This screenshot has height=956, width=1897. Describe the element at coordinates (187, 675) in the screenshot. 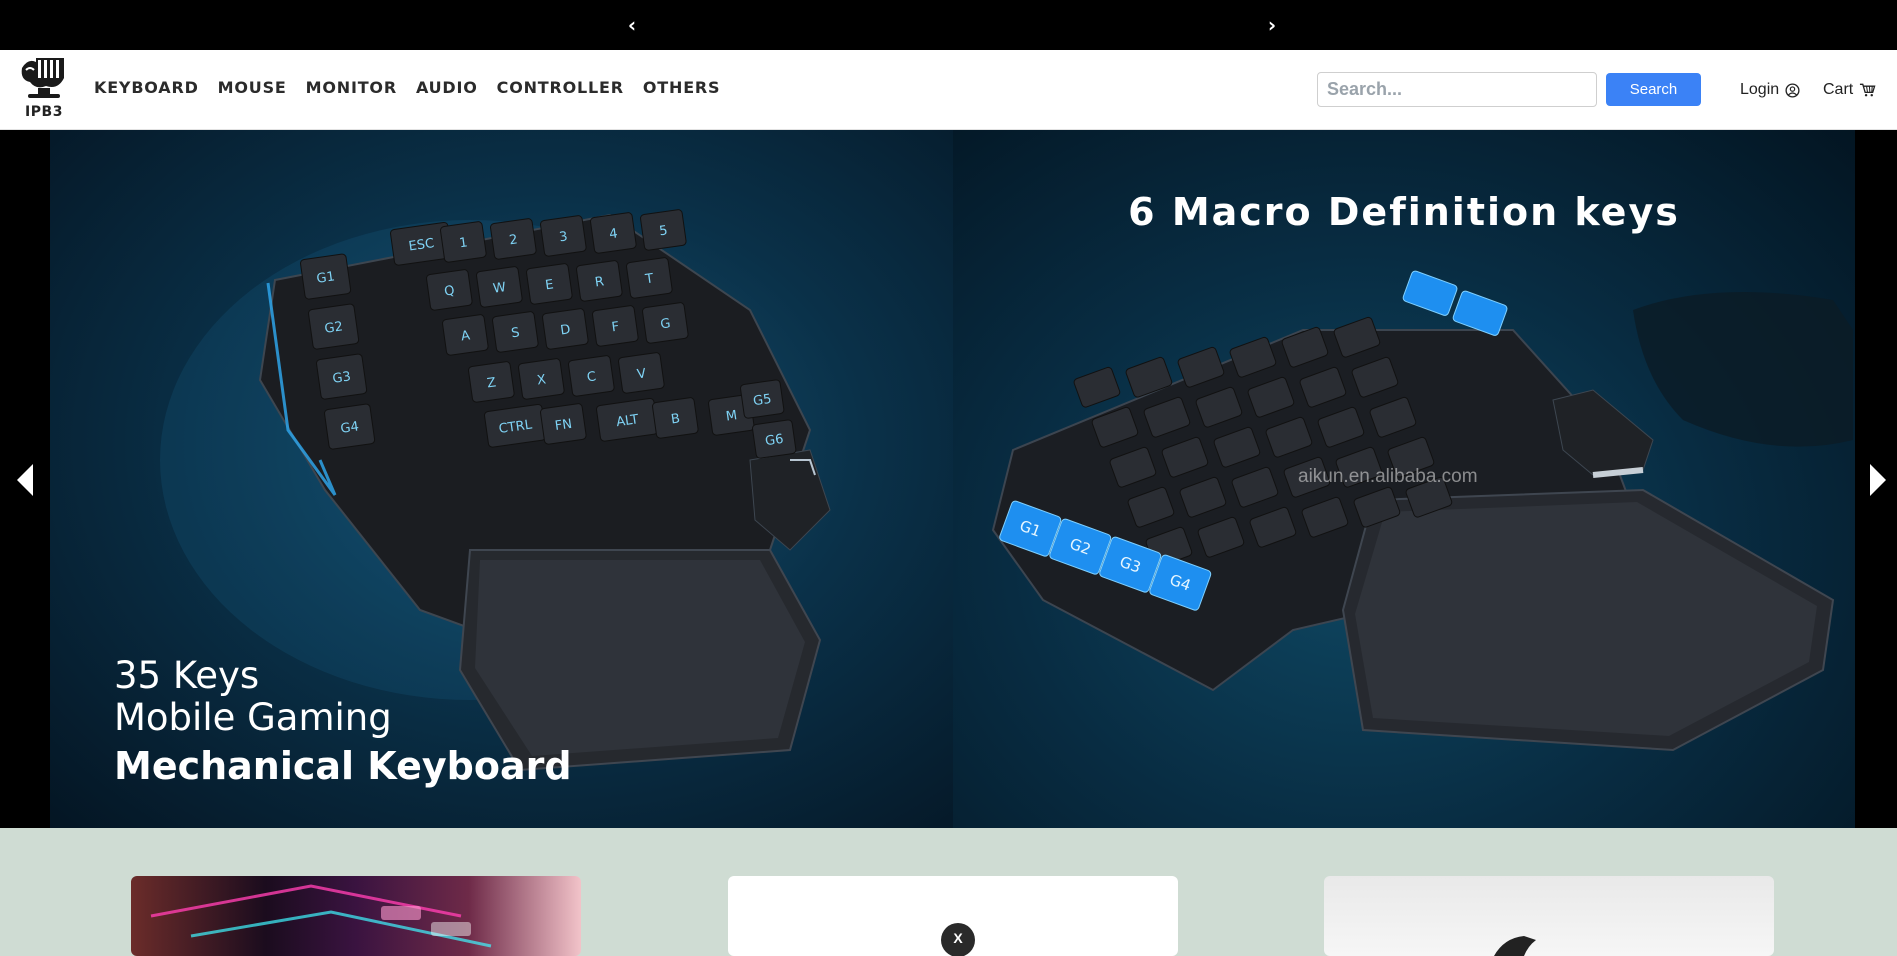

I see `hero-line-1: 35 Keys` at that location.